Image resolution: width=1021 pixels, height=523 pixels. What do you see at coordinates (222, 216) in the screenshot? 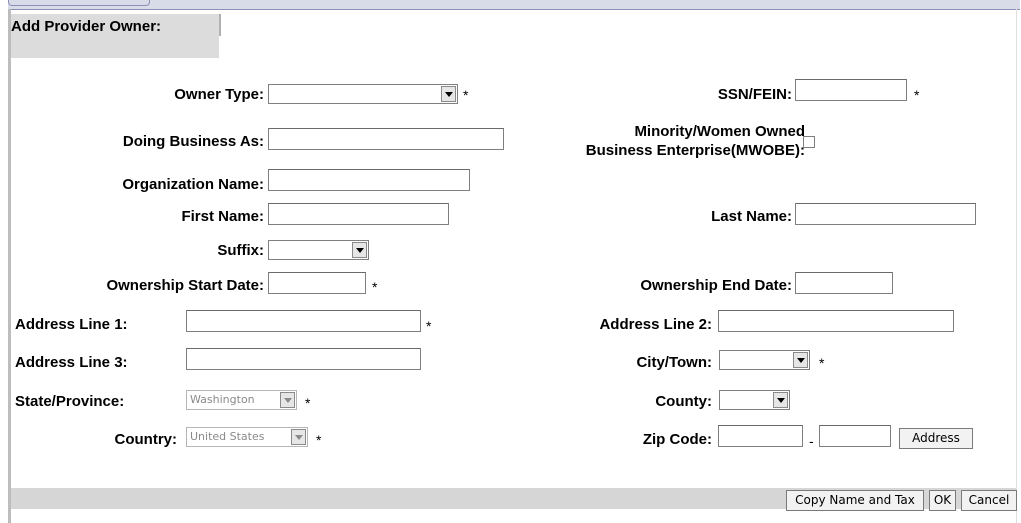
I see `first-name-label: First Name:` at bounding box center [222, 216].